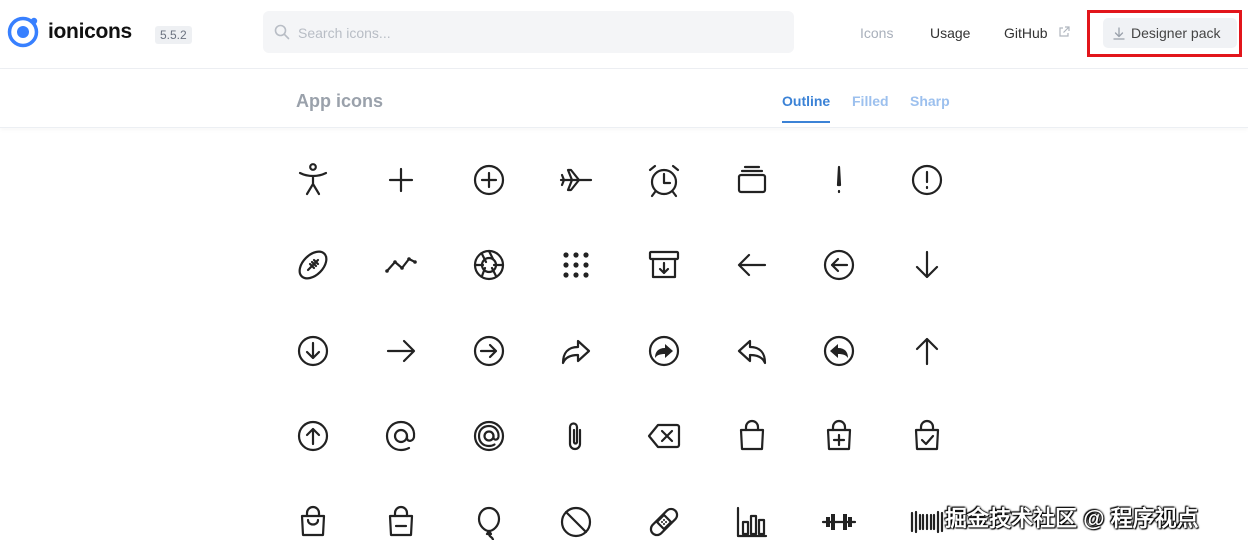 The height and width of the screenshot is (550, 1248). I want to click on arrow-back-icon, so click(752, 265).